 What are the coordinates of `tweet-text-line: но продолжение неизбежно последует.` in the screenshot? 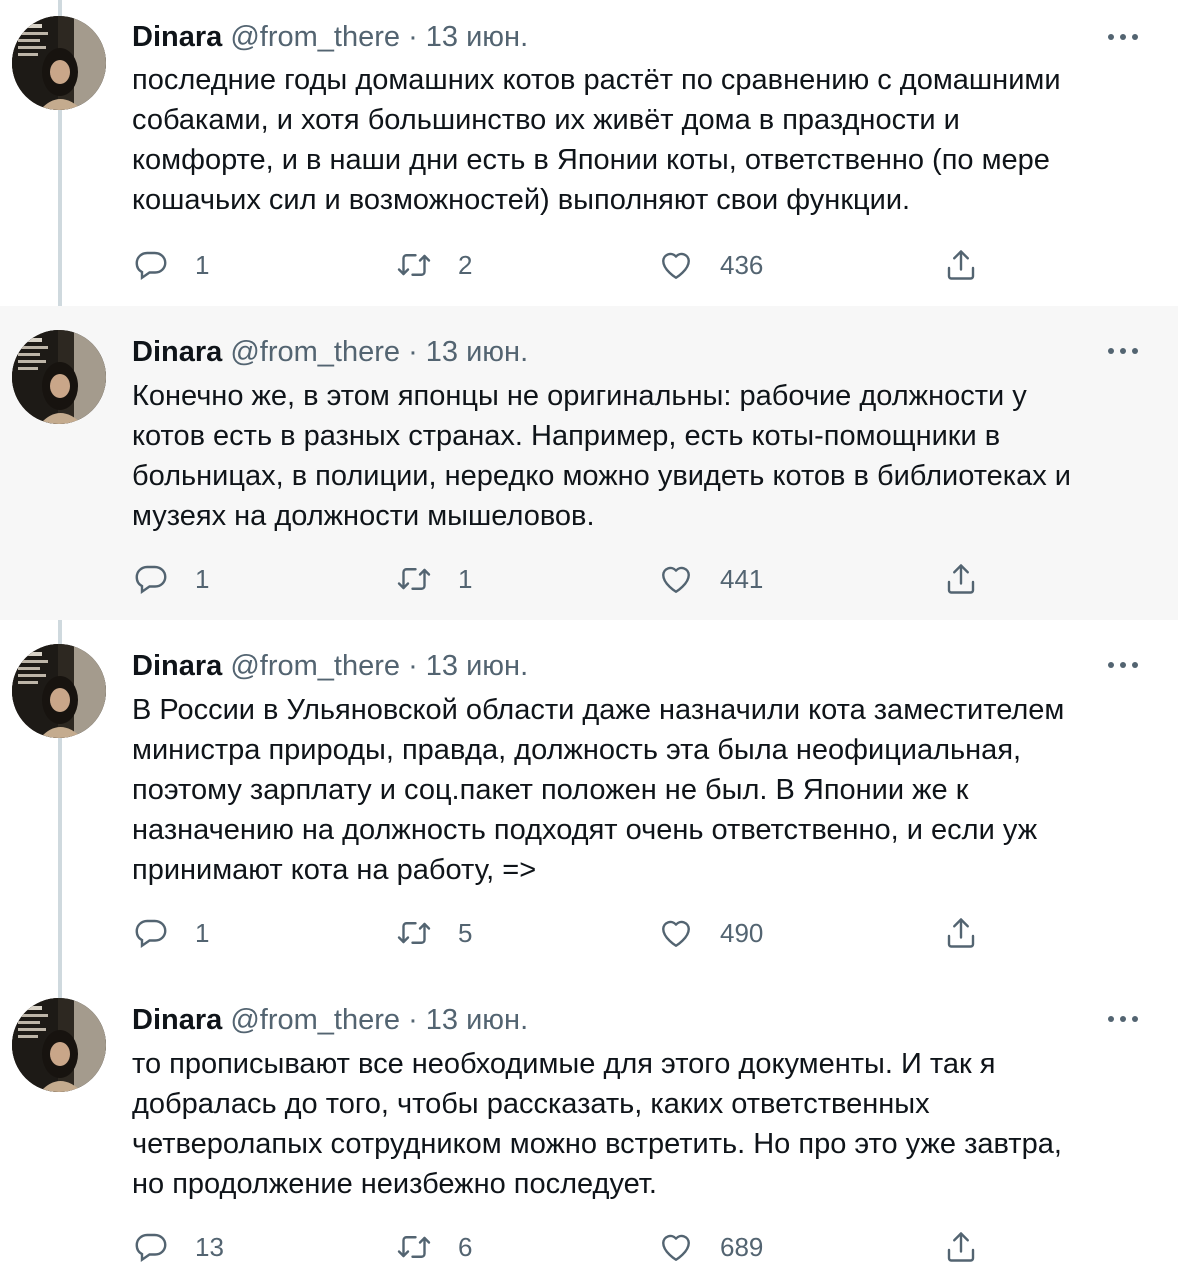 It's located at (394, 1184).